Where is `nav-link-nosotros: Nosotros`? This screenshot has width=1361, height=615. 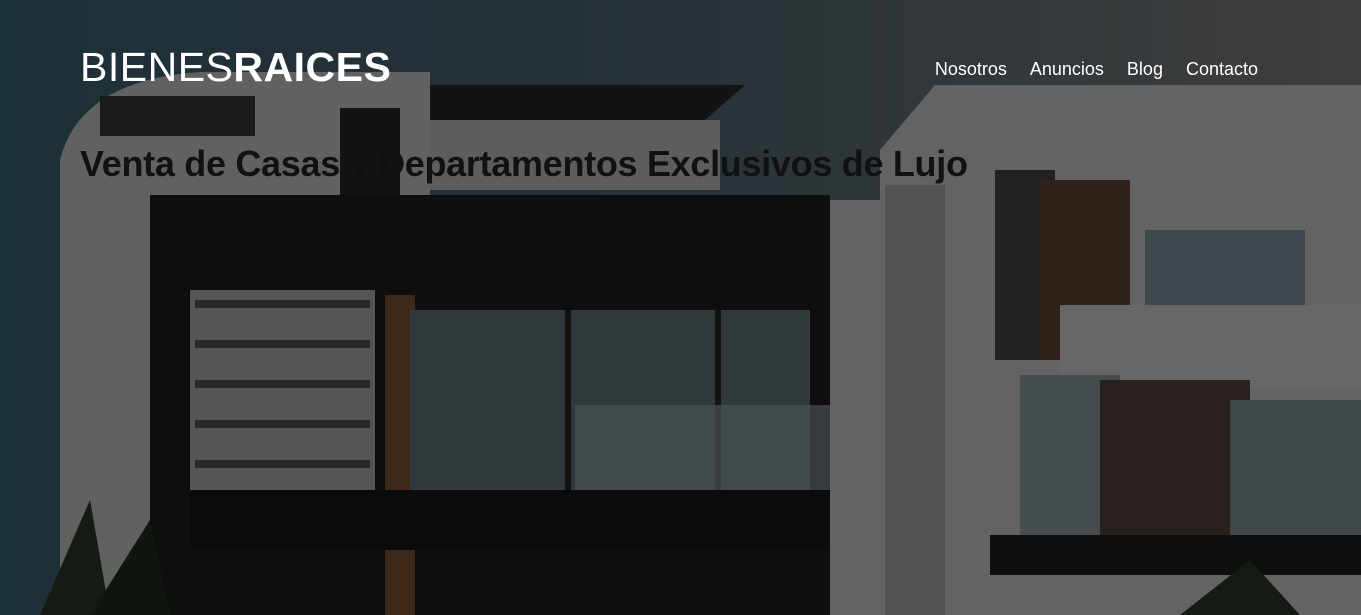 nav-link-nosotros: Nosotros is located at coordinates (971, 69).